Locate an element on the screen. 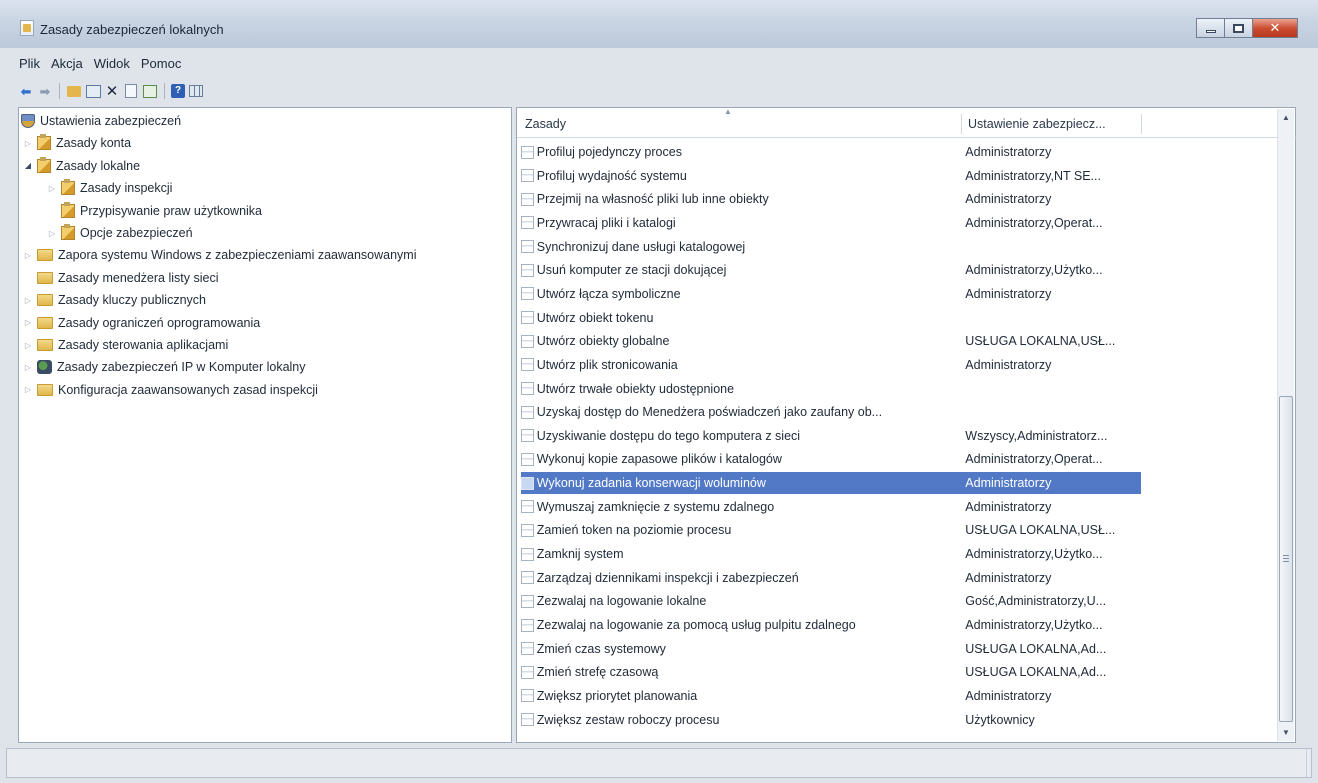 This screenshot has height=783, width=1318. tree-item-label: Zasady kluczy publicznych is located at coordinates (132, 300).